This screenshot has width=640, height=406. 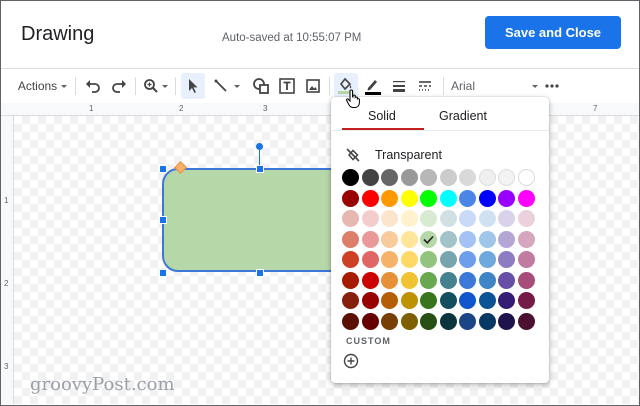 I want to click on tab-gradient: Gradient, so click(x=463, y=116).